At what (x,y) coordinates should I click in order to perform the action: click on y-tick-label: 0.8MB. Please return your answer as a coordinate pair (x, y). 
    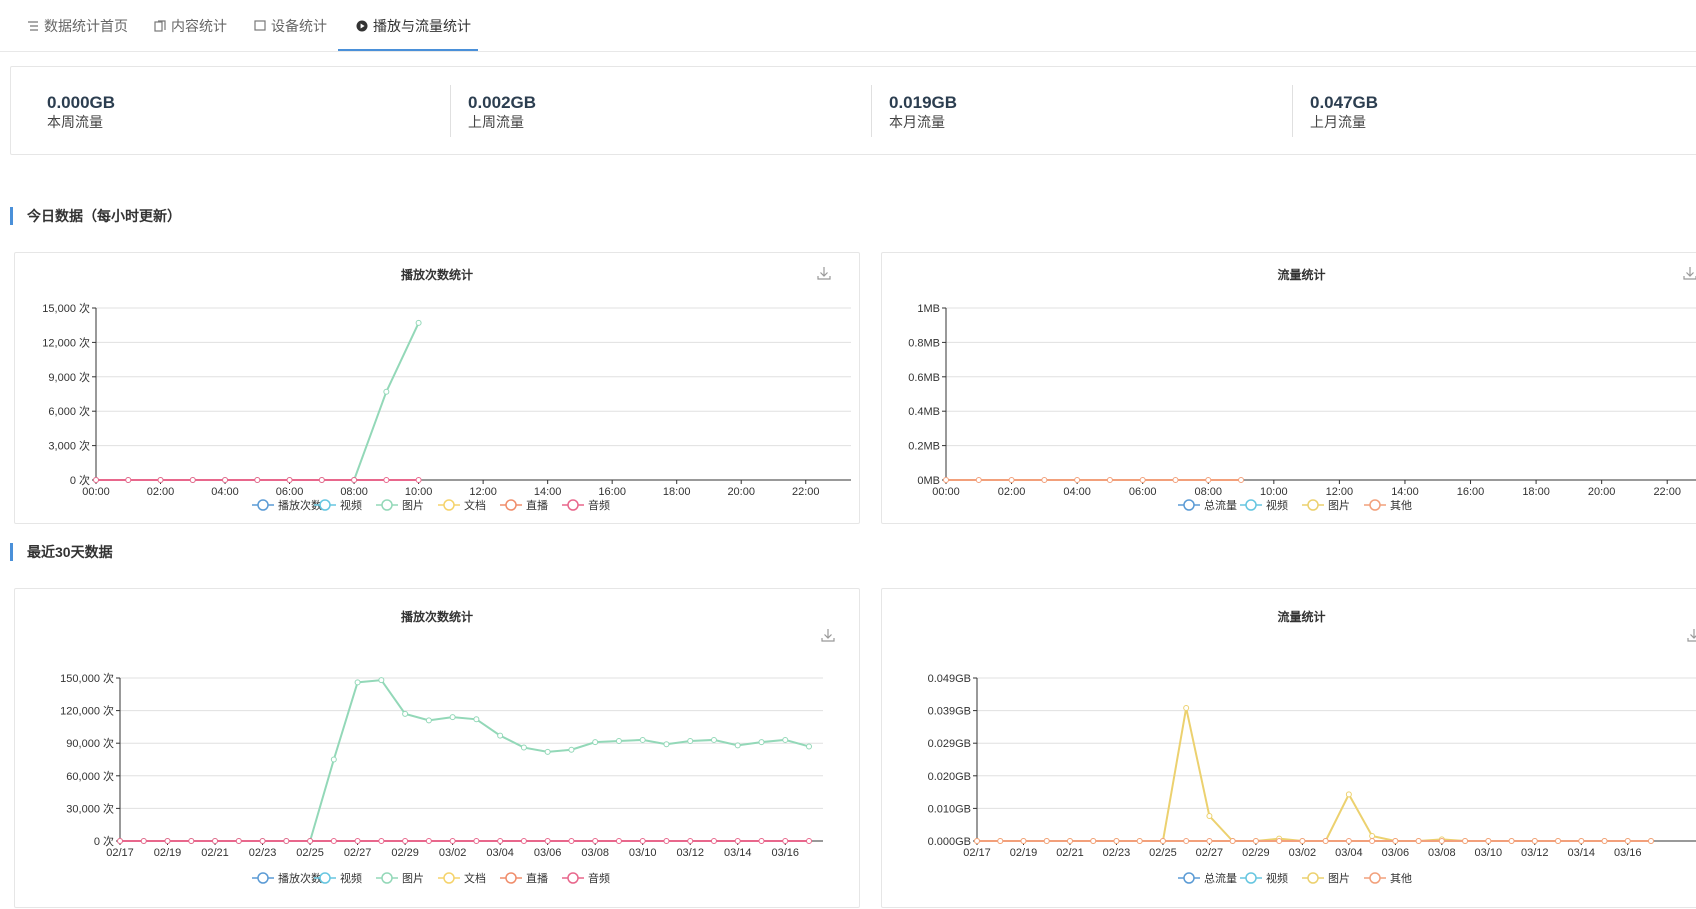
    Looking at the image, I should click on (924, 343).